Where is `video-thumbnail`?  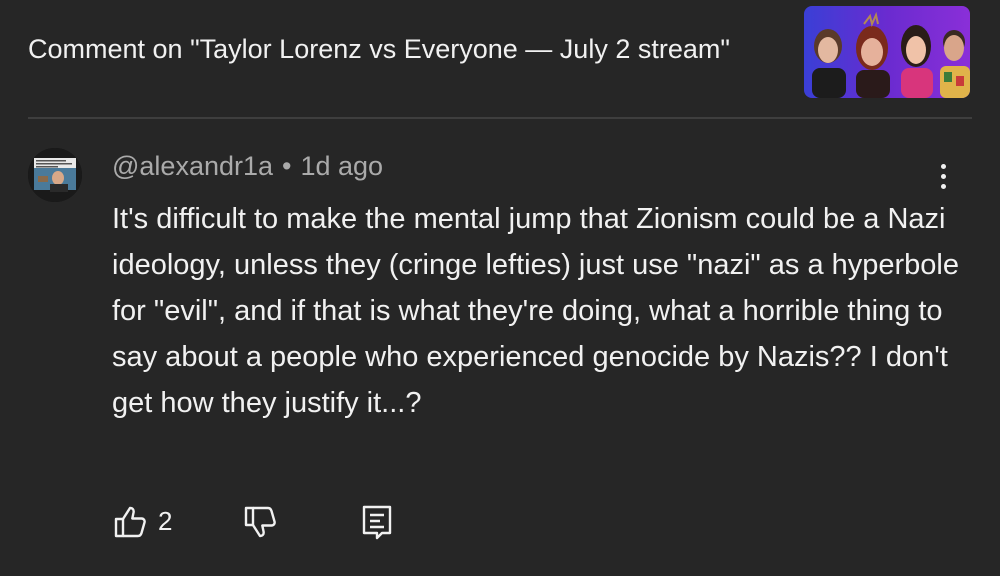 video-thumbnail is located at coordinates (887, 52).